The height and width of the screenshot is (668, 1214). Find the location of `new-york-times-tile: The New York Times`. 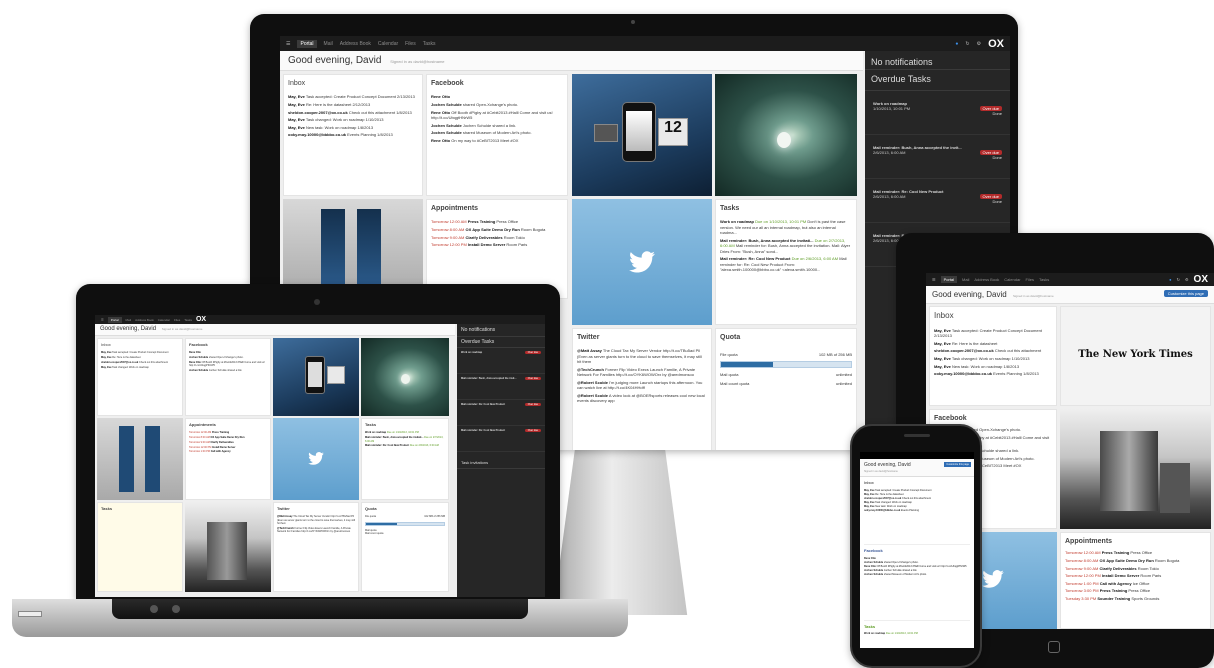

new-york-times-tile: The New York Times is located at coordinates (1135, 356).